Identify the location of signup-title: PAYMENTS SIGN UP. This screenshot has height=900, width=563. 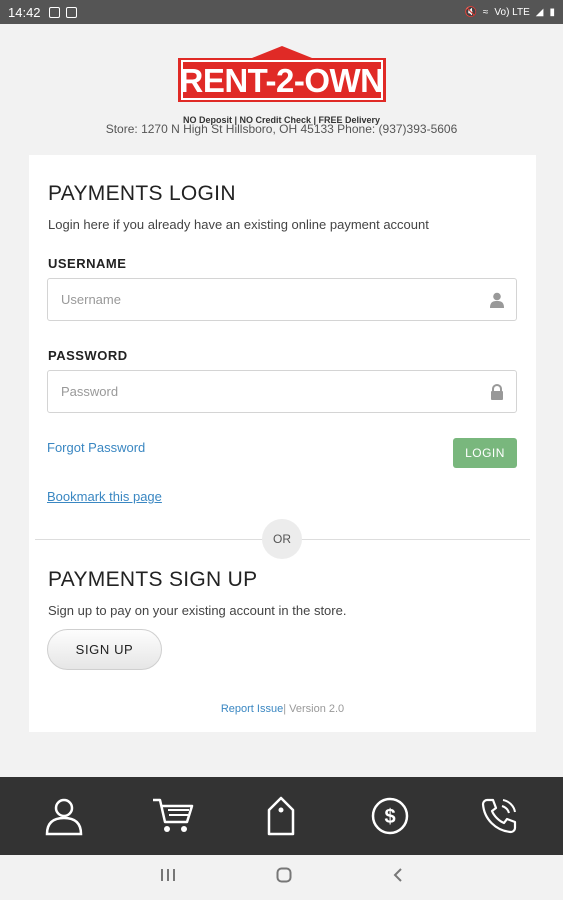
(153, 579).